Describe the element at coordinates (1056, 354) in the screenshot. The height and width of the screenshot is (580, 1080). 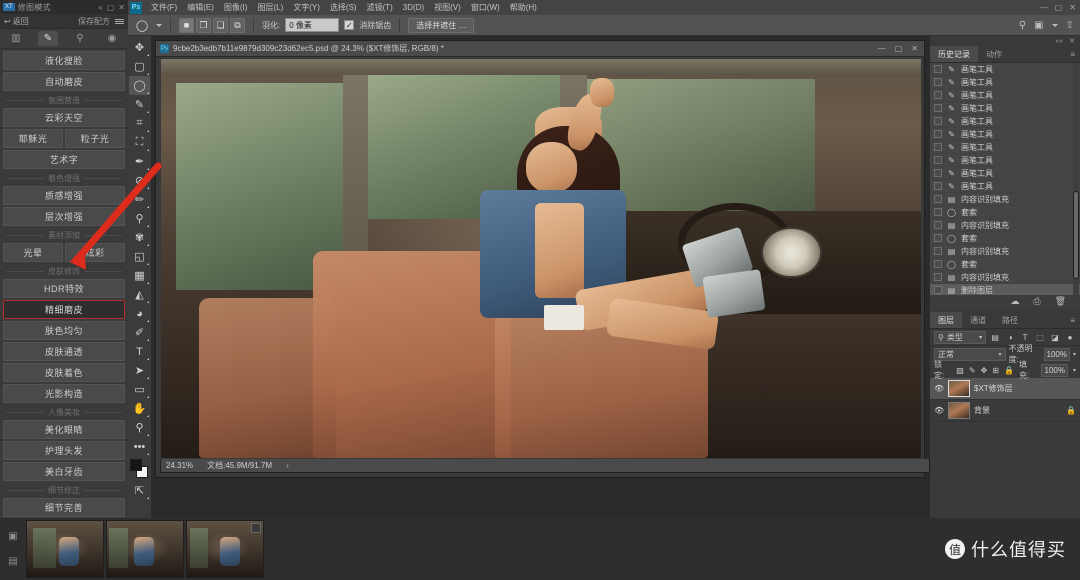
I see `opacity-input: 100%` at that location.